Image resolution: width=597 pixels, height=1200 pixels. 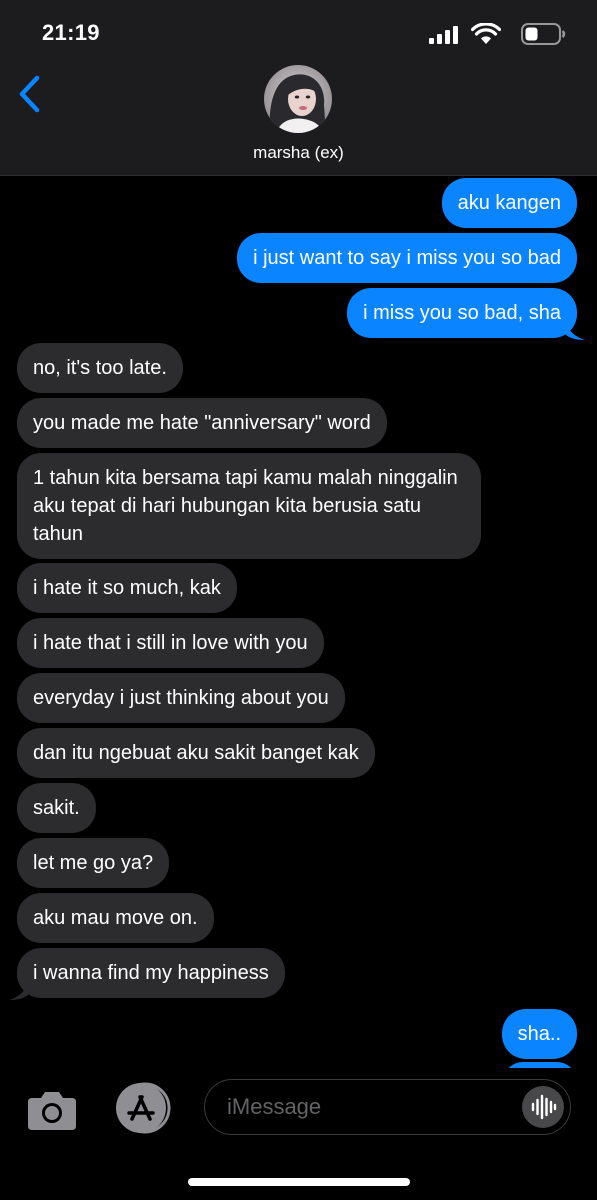 What do you see at coordinates (387, 1107) in the screenshot?
I see `imessage-input: iMessage` at bounding box center [387, 1107].